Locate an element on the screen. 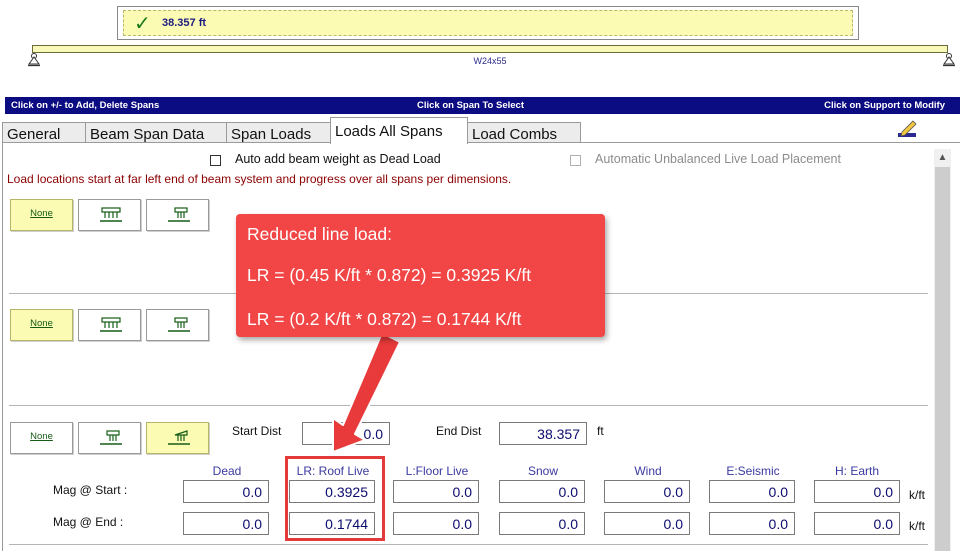 This screenshot has height=551, width=967. callout-line-start: LR = (0.45 K/ft * 0.872) = 0.3925 K/ft is located at coordinates (389, 275).